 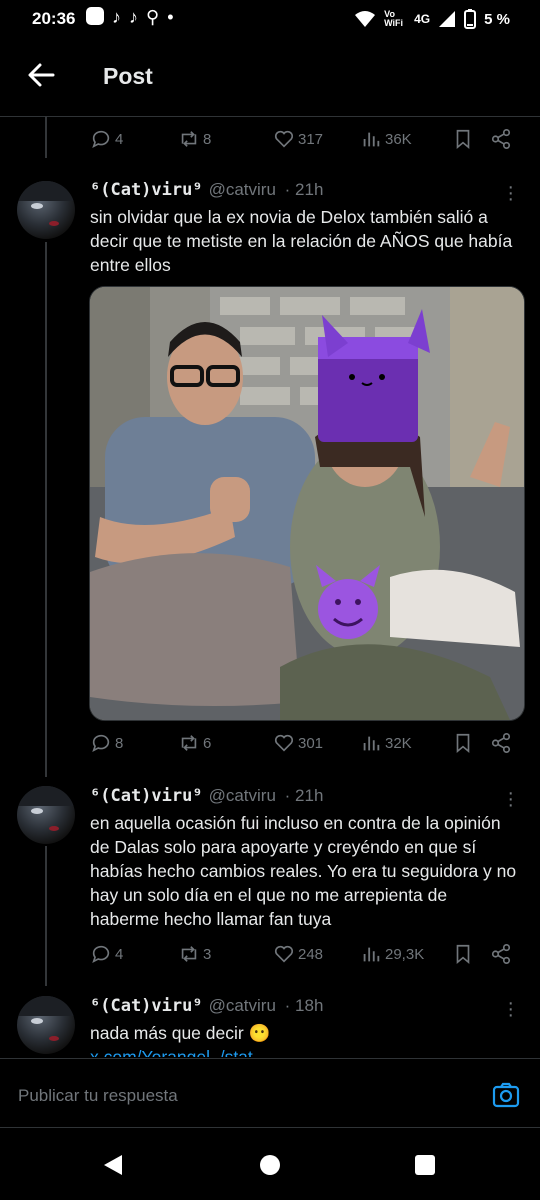 I want to click on tweet-text-container: nada más que decir 😶, so click(x=305, y=1033).